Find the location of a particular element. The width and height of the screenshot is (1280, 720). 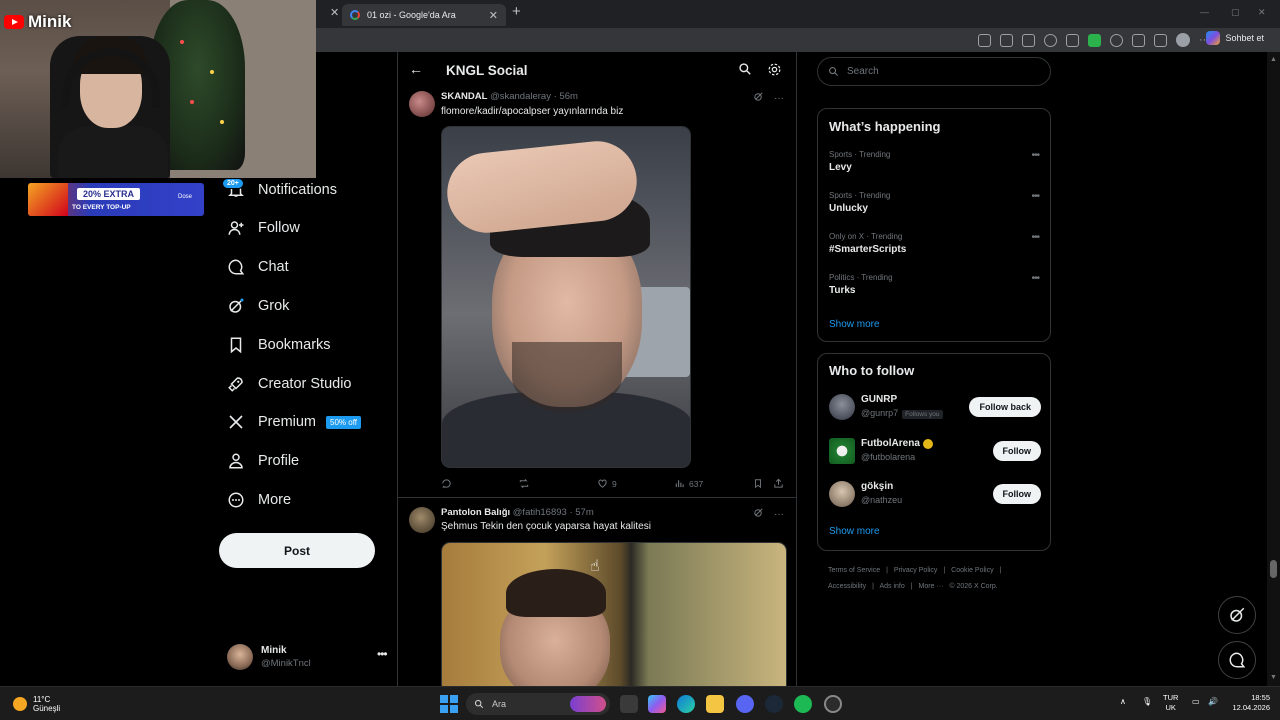

task-view-icon is located at coordinates (629, 704).